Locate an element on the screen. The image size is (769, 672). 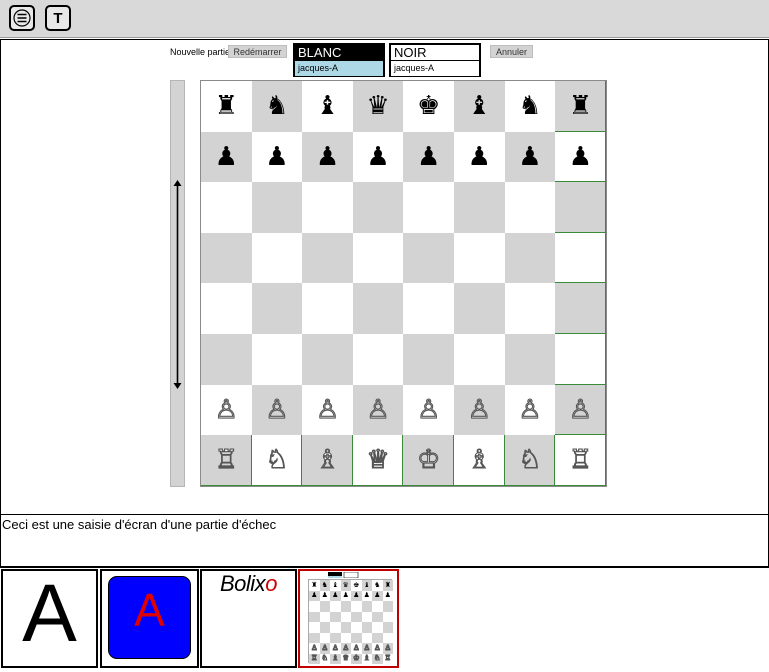
square-a2: ♙ is located at coordinates (226, 410).